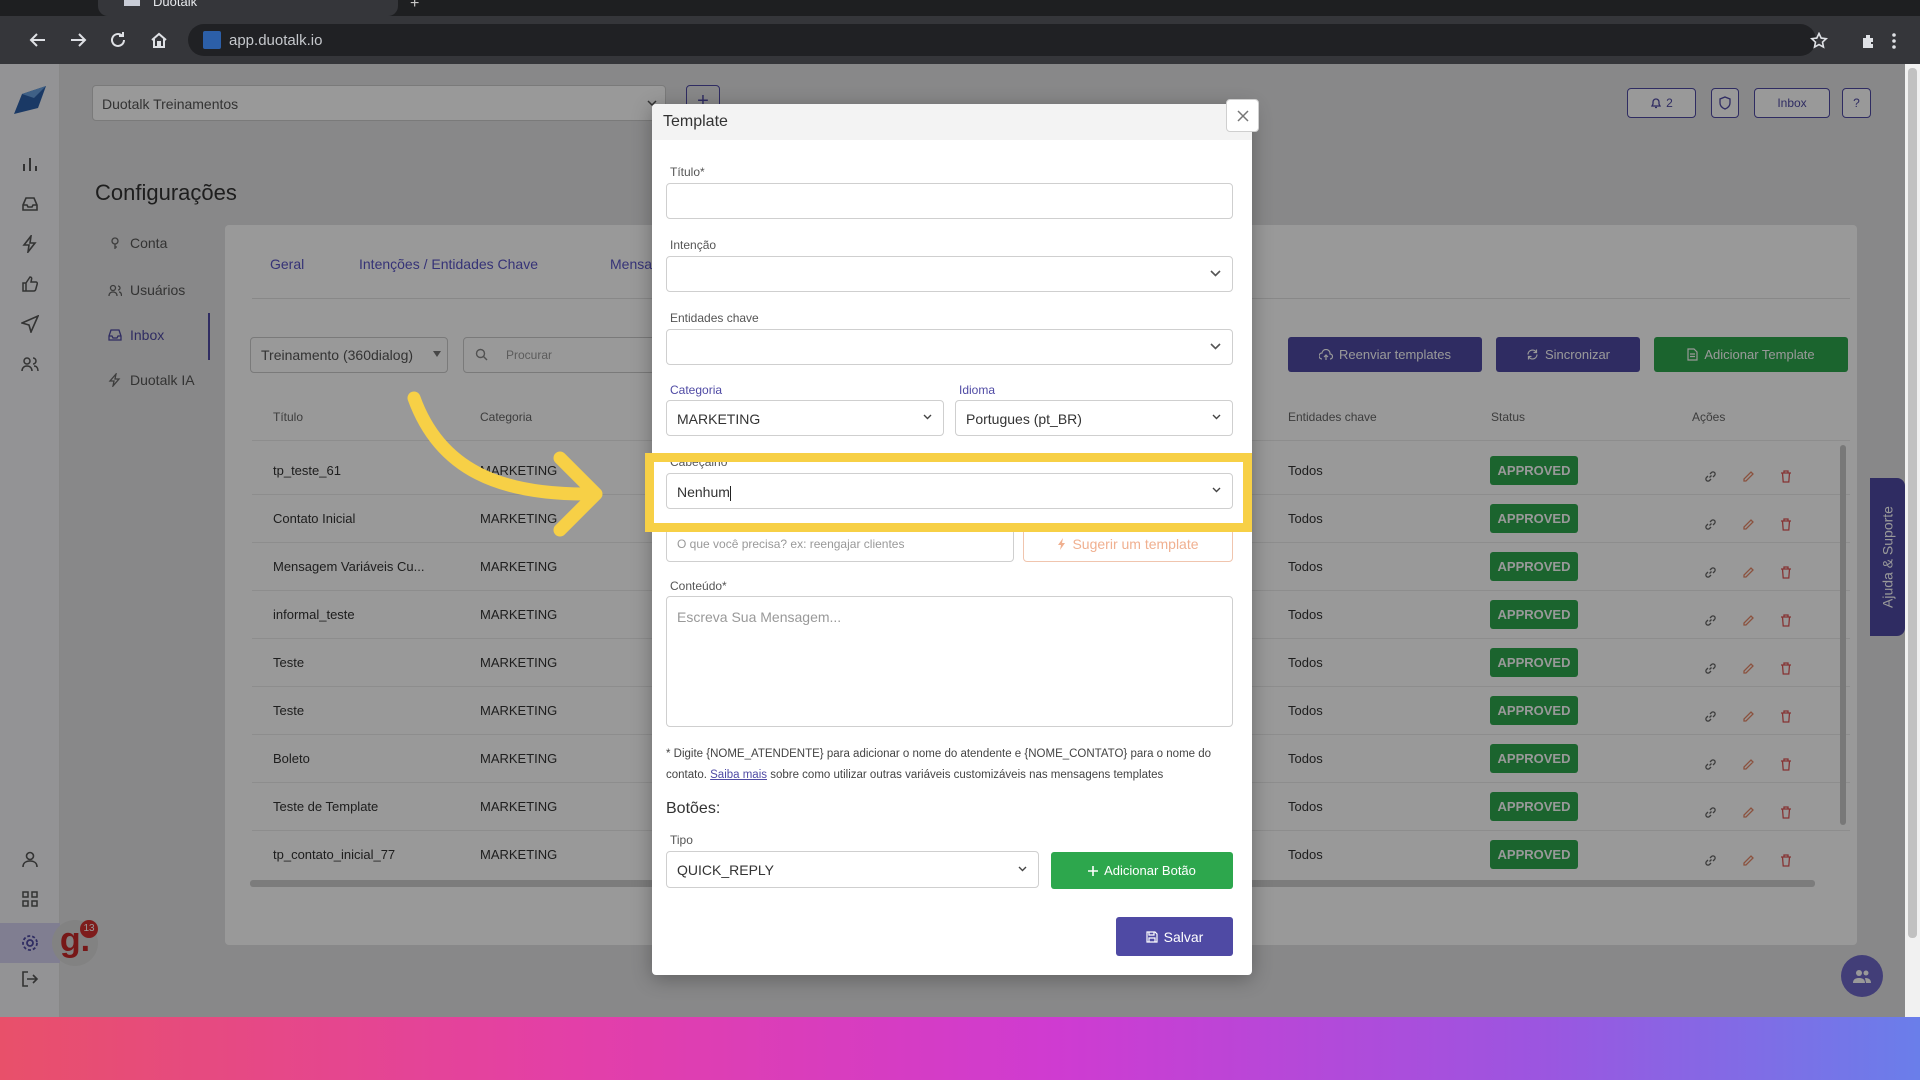 The height and width of the screenshot is (1080, 1920). Describe the element at coordinates (1024, 419) in the screenshot. I see `idioma-value: Portugues (pt_BR)` at that location.